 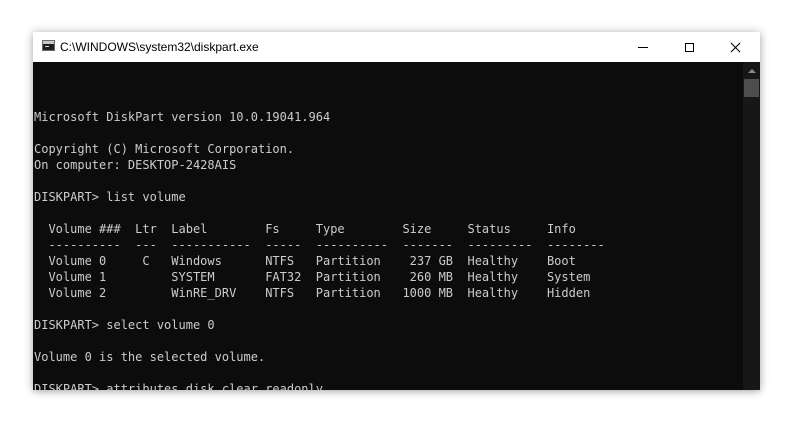 I want to click on console-line: Volume 0 is the selected volume., so click(x=150, y=357).